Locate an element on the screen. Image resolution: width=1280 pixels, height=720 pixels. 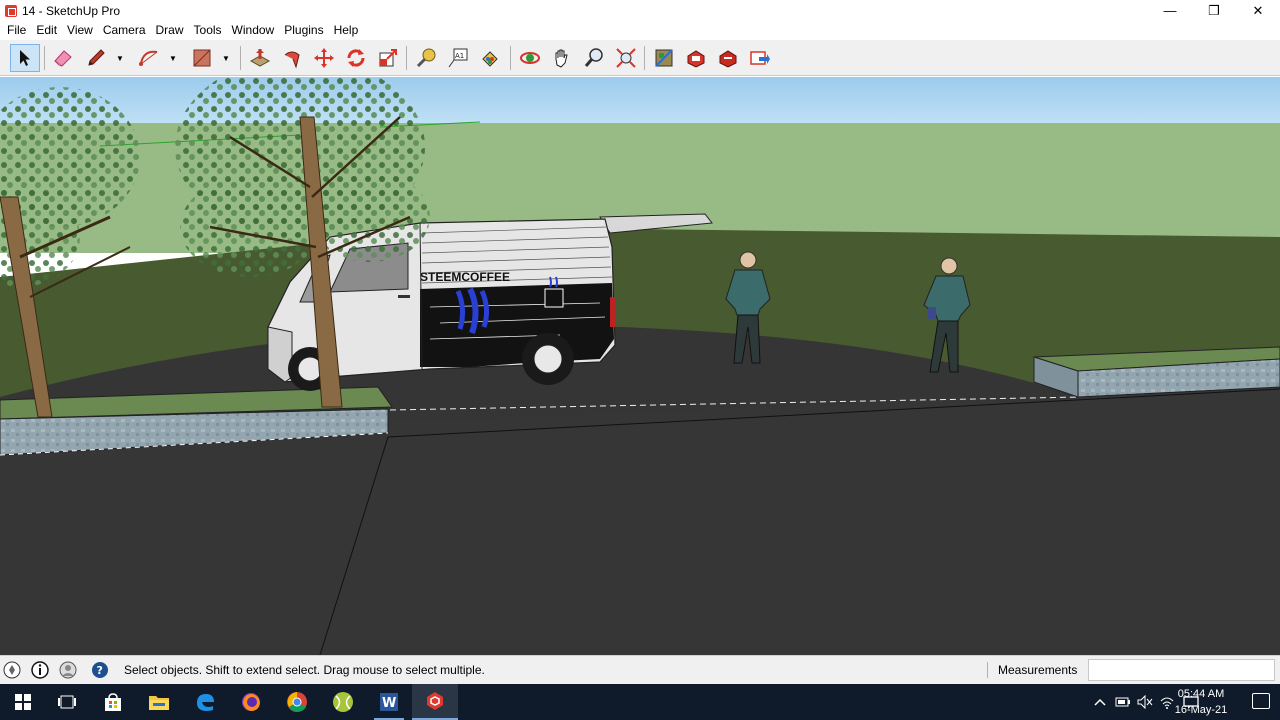
zoom-extents-icon is located at coordinates (626, 58).